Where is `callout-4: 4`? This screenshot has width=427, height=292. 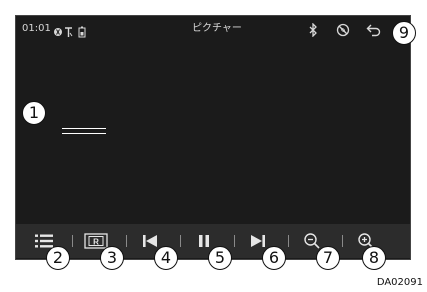
callout-4: 4 is located at coordinates (166, 258).